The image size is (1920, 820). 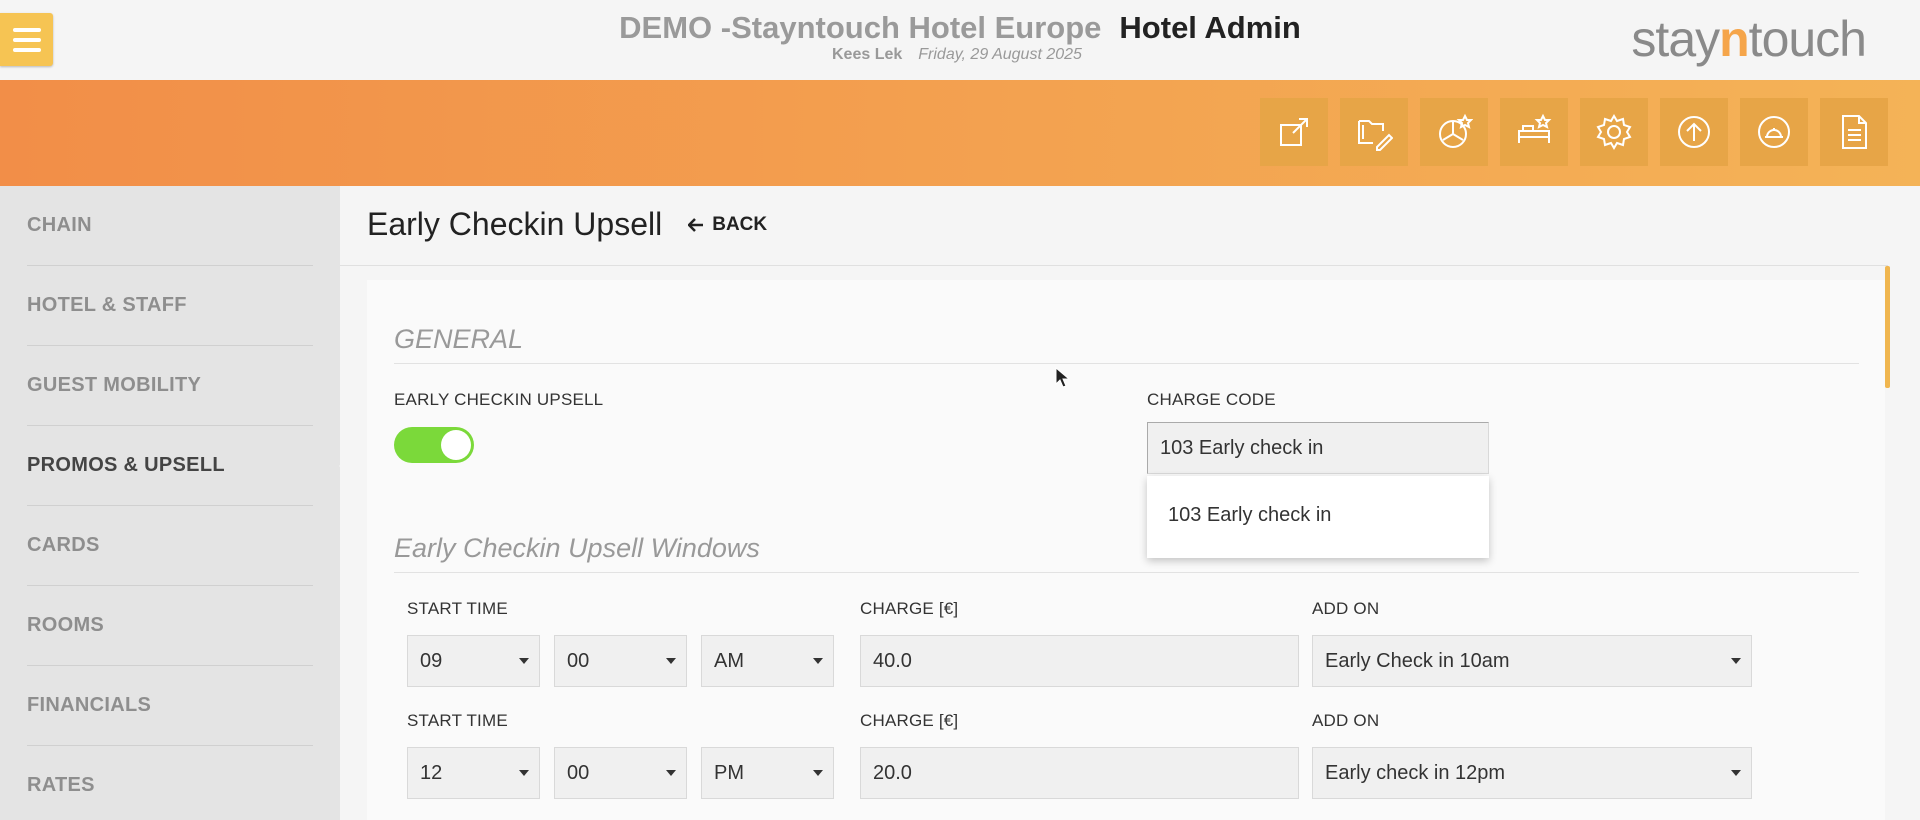 I want to click on start-hour-select: 09, so click(x=473, y=661).